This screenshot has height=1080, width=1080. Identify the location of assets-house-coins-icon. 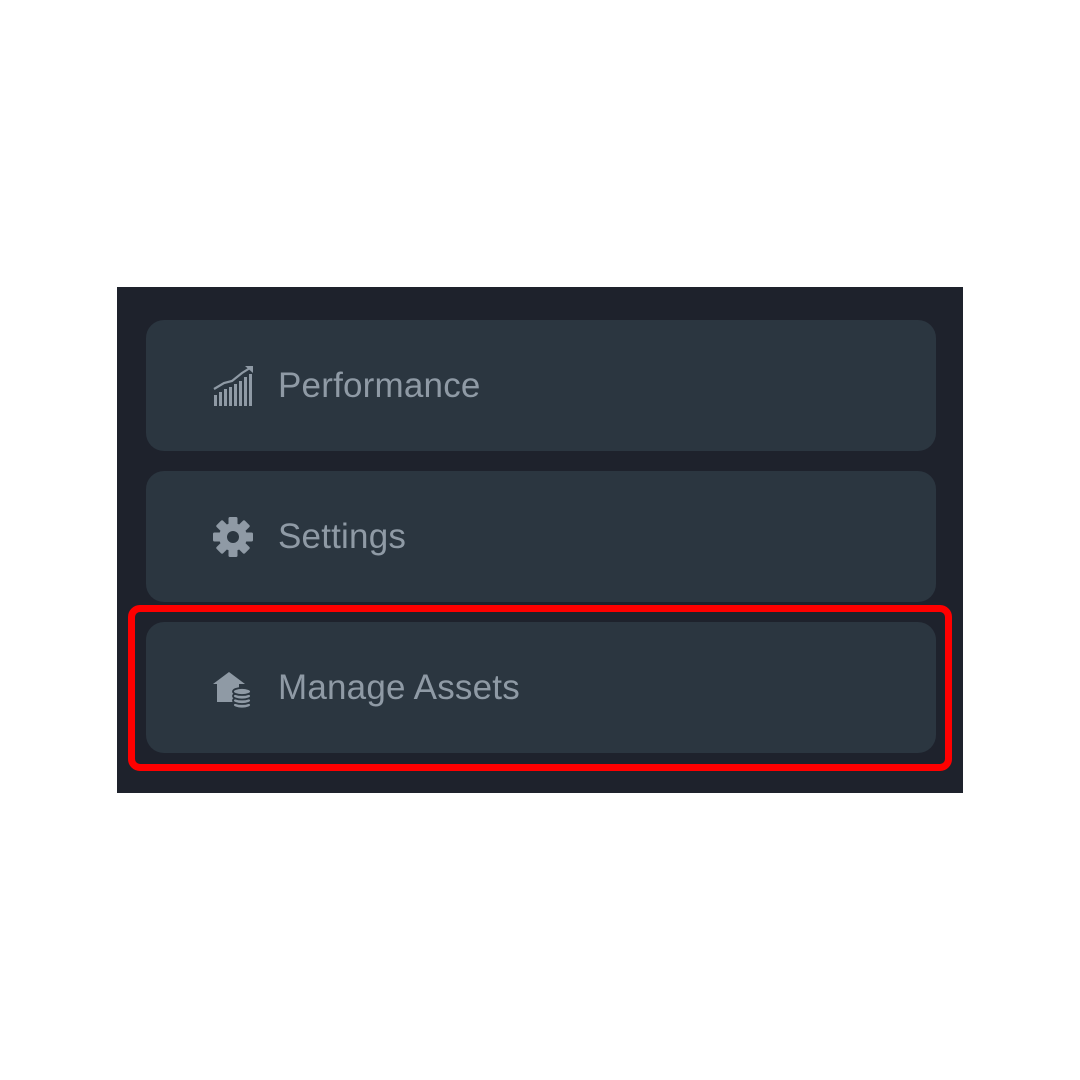
(233, 688).